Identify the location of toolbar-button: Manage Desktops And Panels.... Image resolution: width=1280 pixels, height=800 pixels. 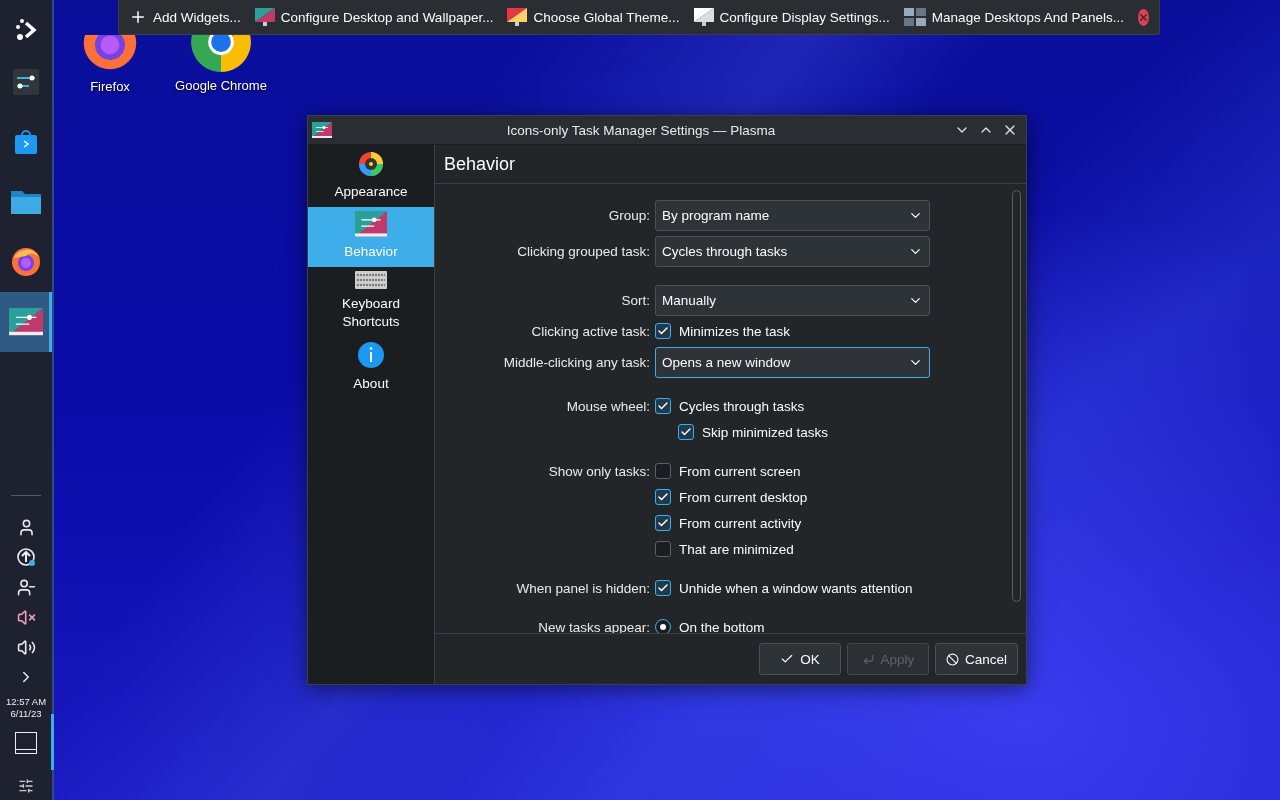
(1013, 17).